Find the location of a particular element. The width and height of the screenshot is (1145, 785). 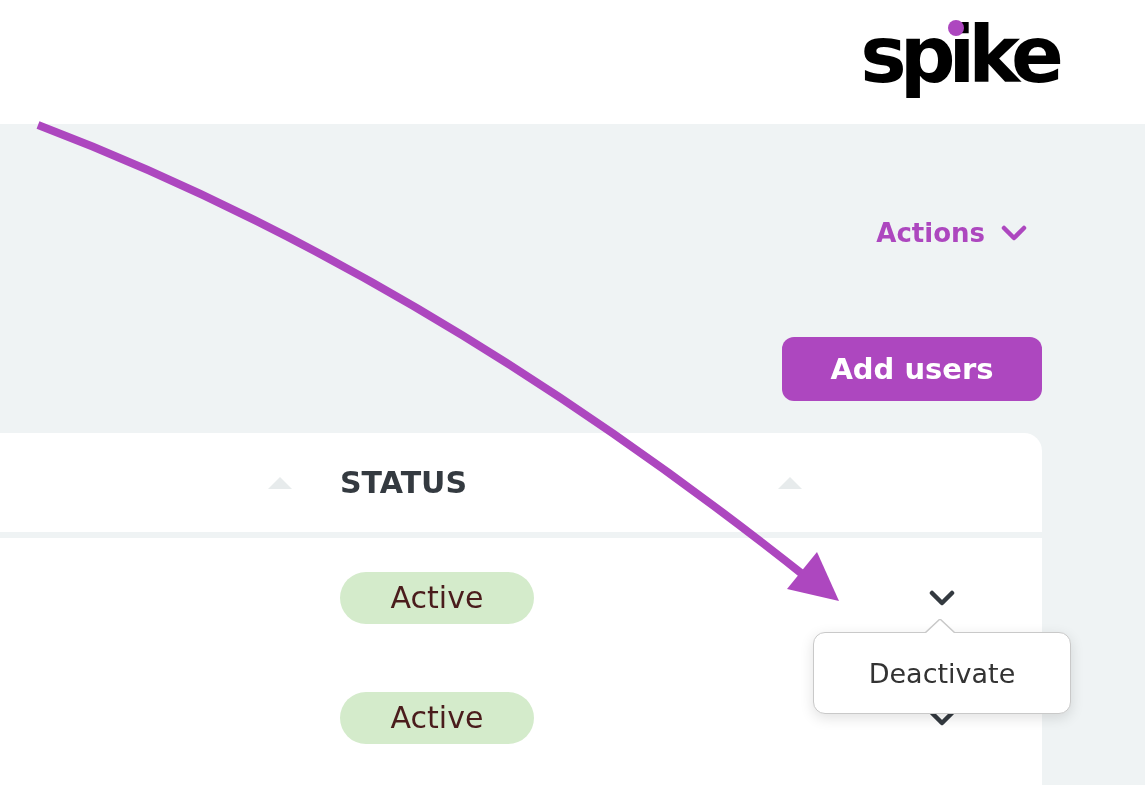

actions-menu: Actions is located at coordinates (951, 233).